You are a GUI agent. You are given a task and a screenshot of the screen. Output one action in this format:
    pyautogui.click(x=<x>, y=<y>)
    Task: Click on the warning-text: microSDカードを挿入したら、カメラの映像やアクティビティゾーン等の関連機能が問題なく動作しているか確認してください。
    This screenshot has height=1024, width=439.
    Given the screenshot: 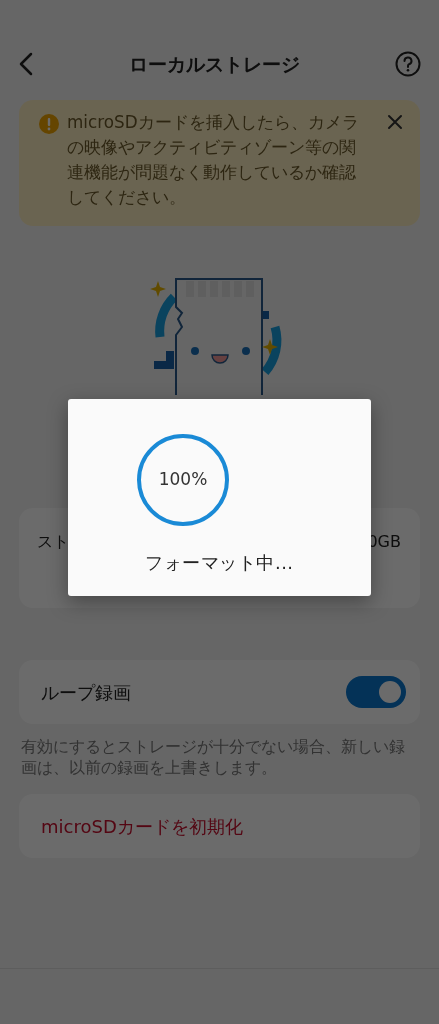 What is the action you would take?
    pyautogui.click(x=213, y=160)
    